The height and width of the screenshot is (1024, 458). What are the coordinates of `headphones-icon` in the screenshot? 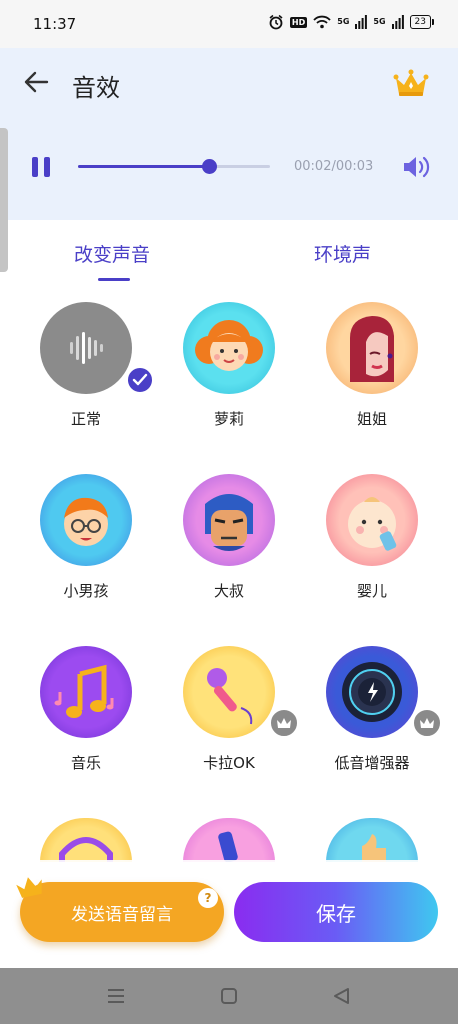 It's located at (86, 849).